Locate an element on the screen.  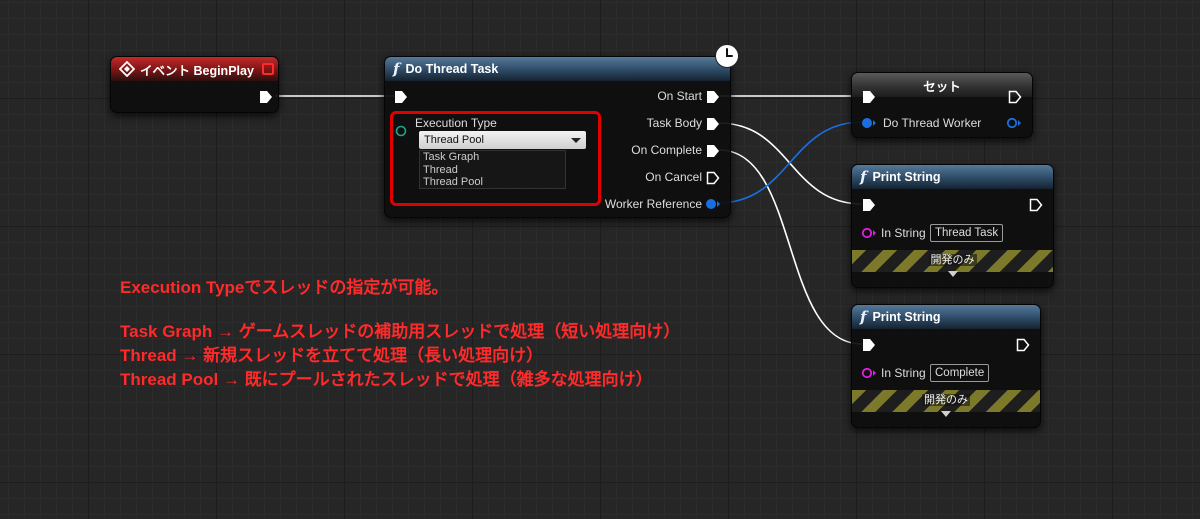
set-node-header: セット is located at coordinates (942, 85).